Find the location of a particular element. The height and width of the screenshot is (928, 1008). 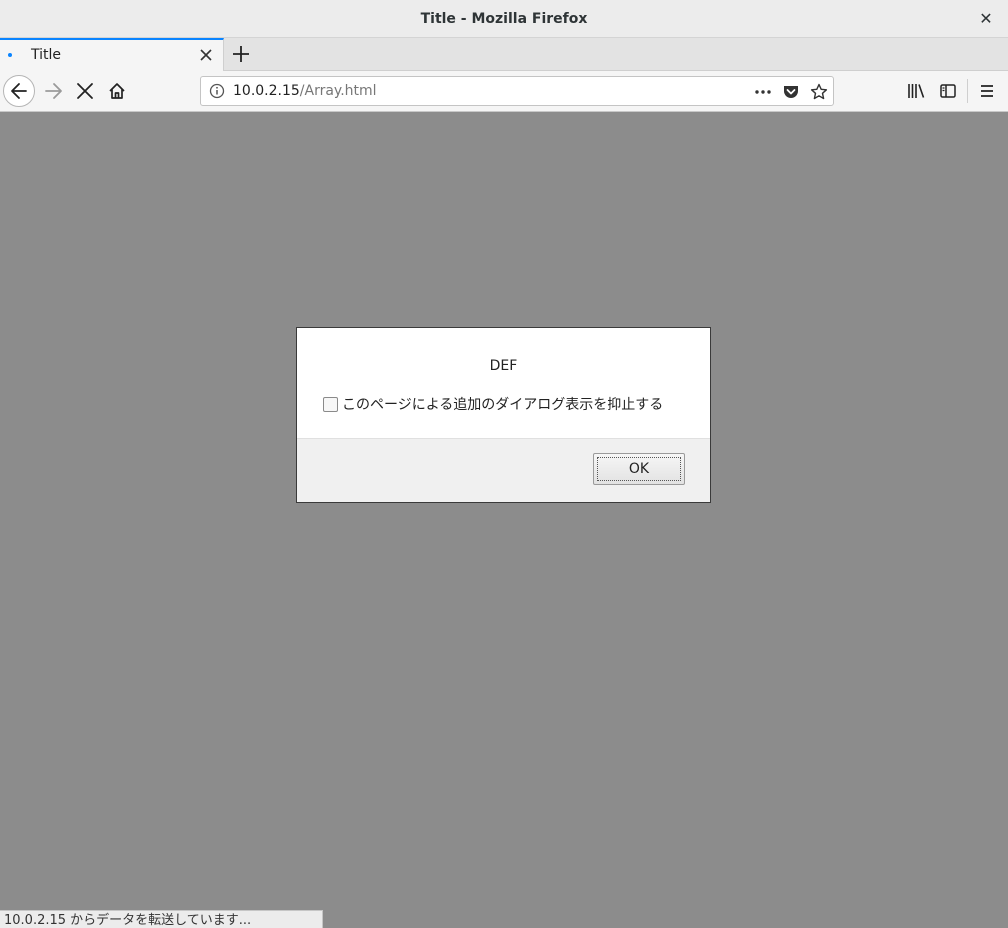

url-host: 10.0.2.15 is located at coordinates (266, 91).